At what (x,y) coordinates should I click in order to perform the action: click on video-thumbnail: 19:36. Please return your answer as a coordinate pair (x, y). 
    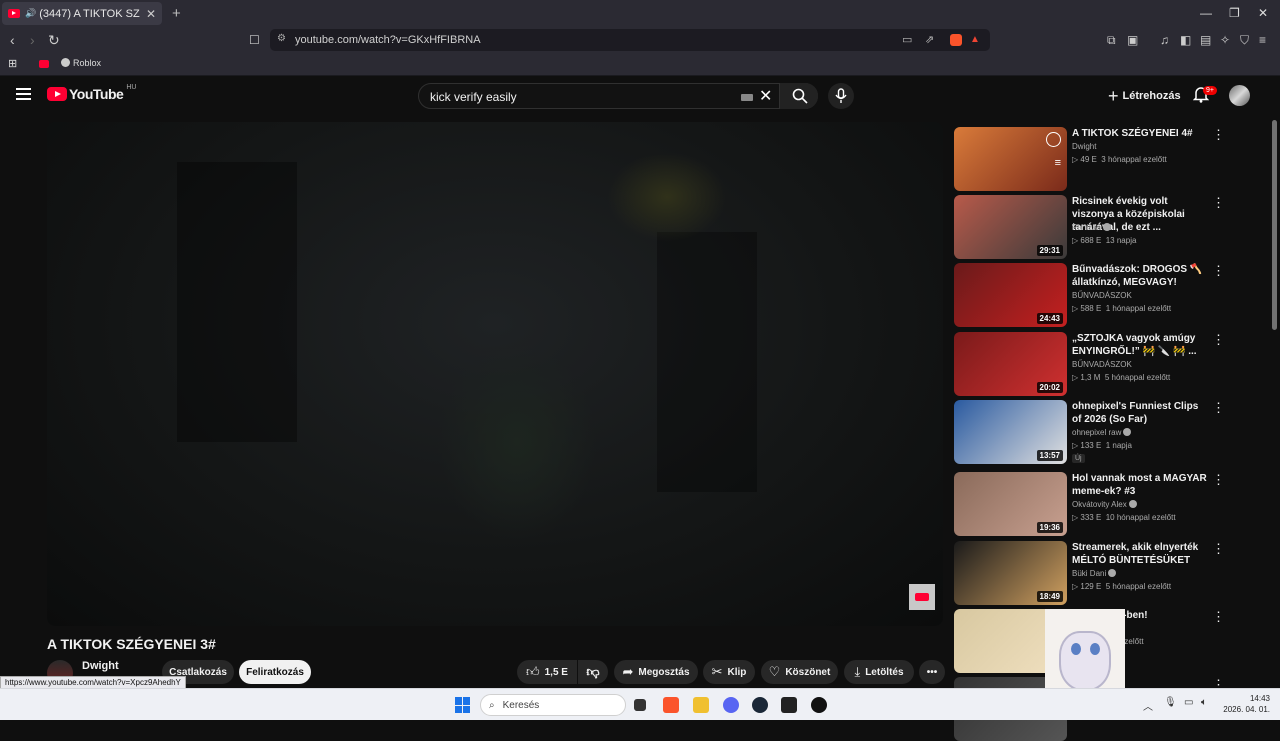
    Looking at the image, I should click on (1010, 504).